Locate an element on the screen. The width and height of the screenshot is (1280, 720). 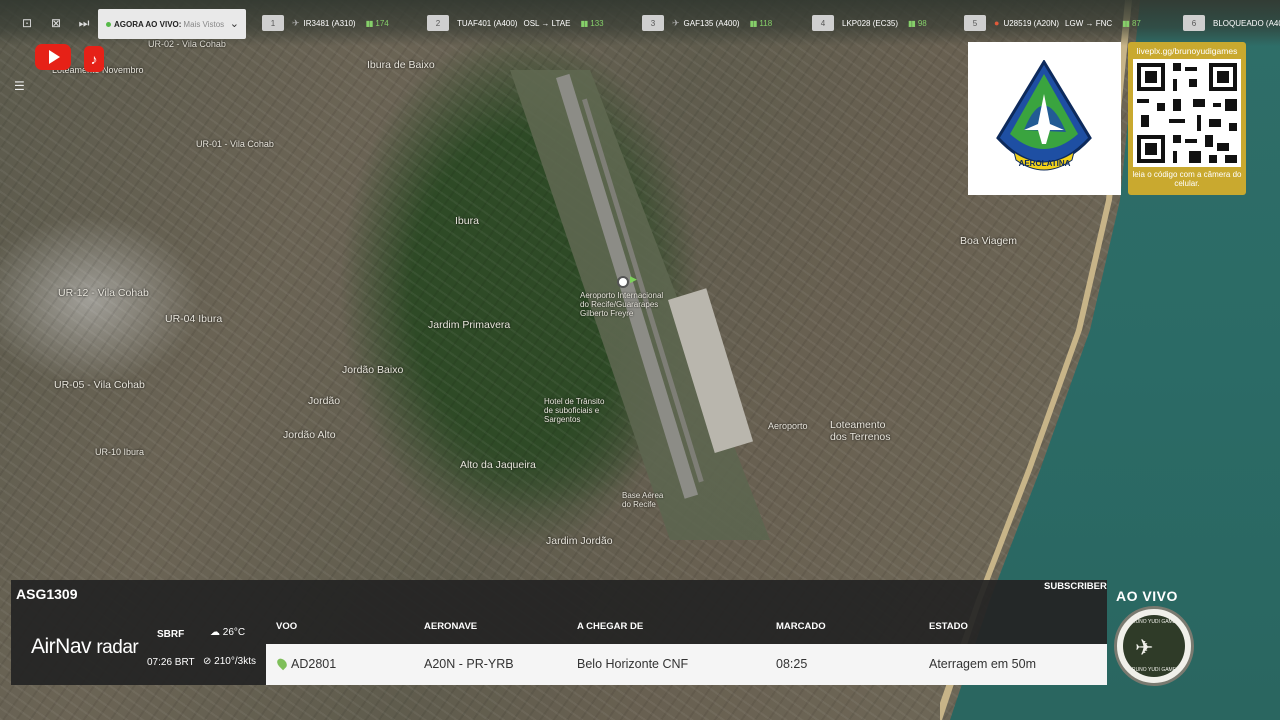
map-label: Jardim Jordão is located at coordinates (579, 541).